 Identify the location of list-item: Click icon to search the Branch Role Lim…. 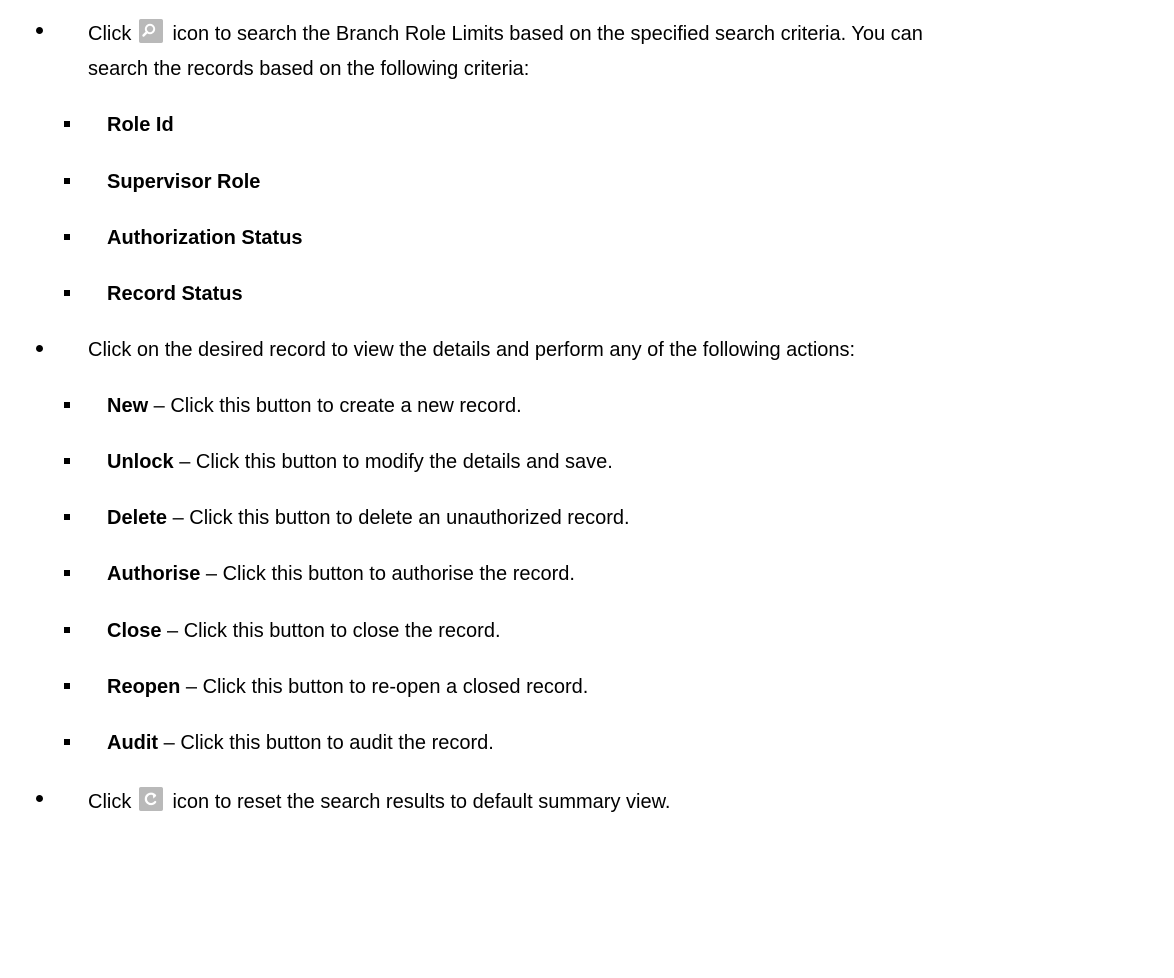
(505, 32).